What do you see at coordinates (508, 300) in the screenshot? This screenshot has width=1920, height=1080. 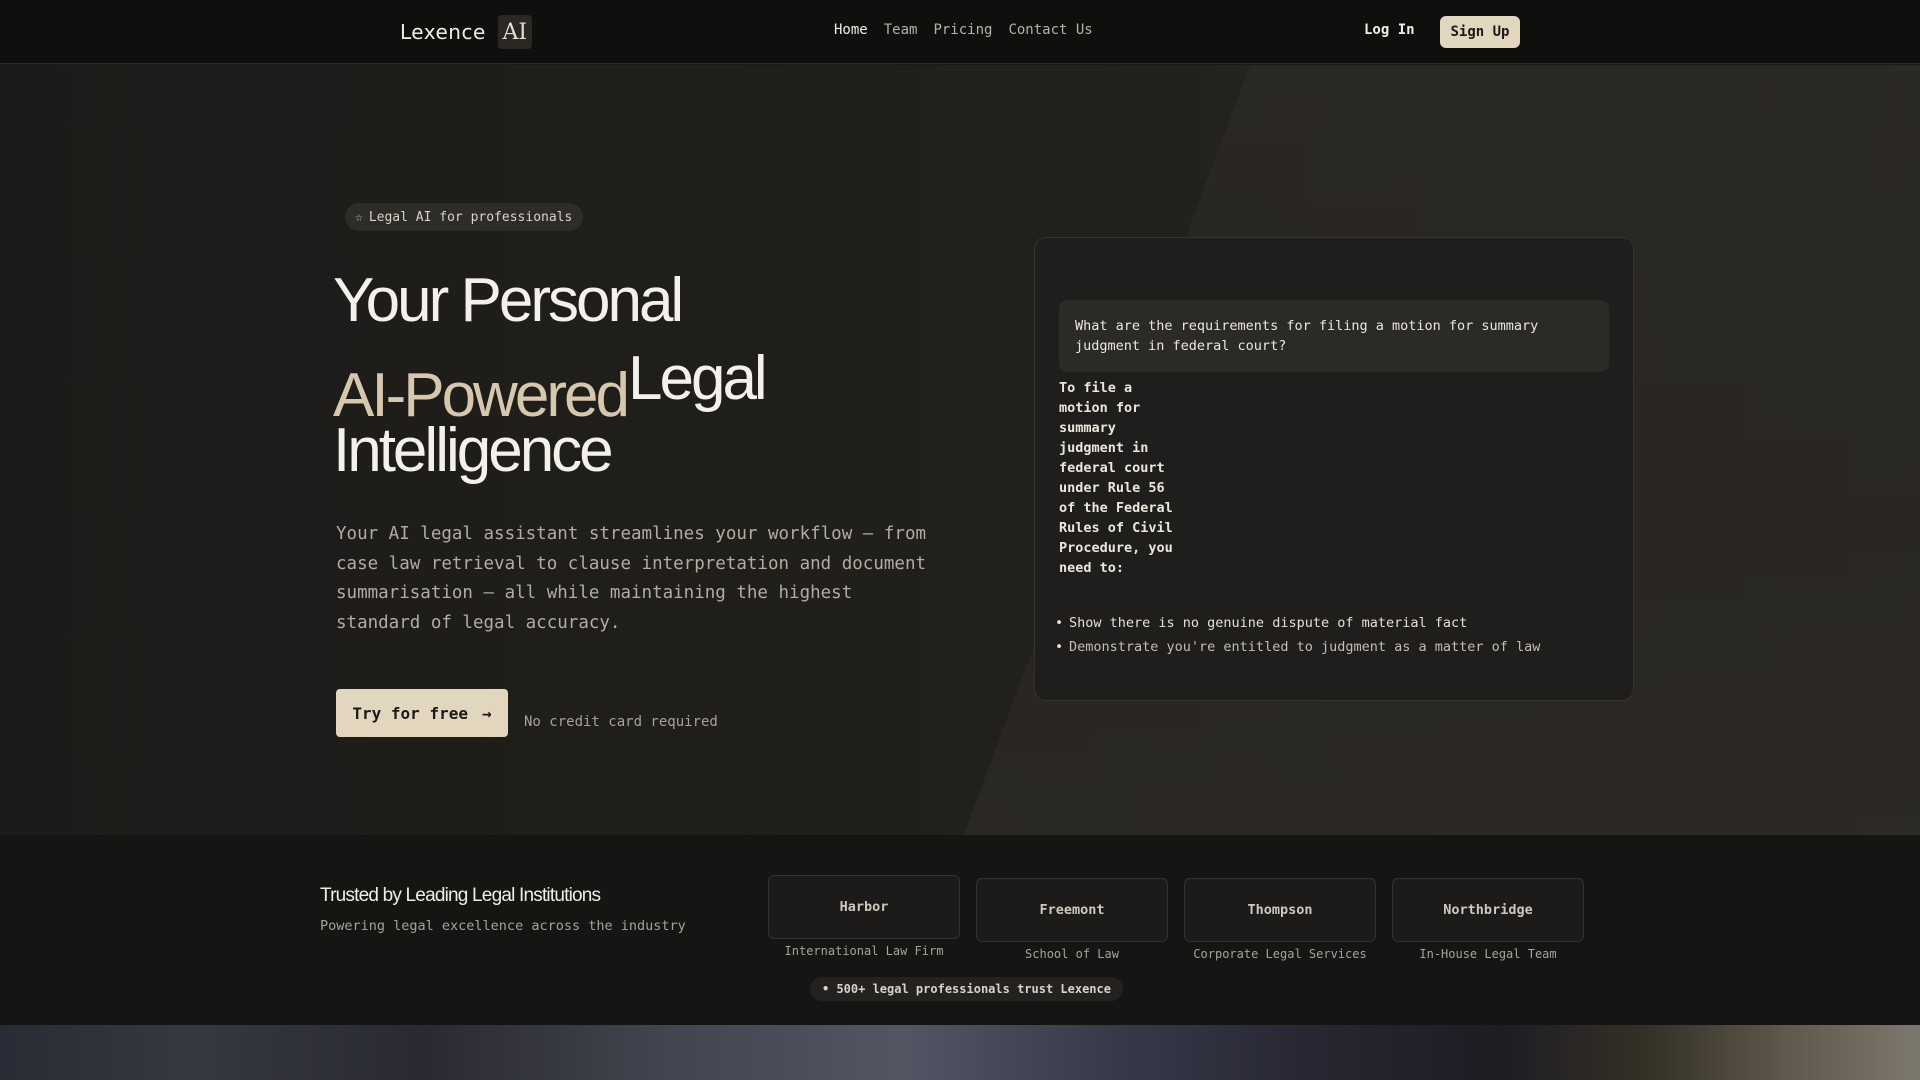 I see `hero-title-line1: Your Personal` at bounding box center [508, 300].